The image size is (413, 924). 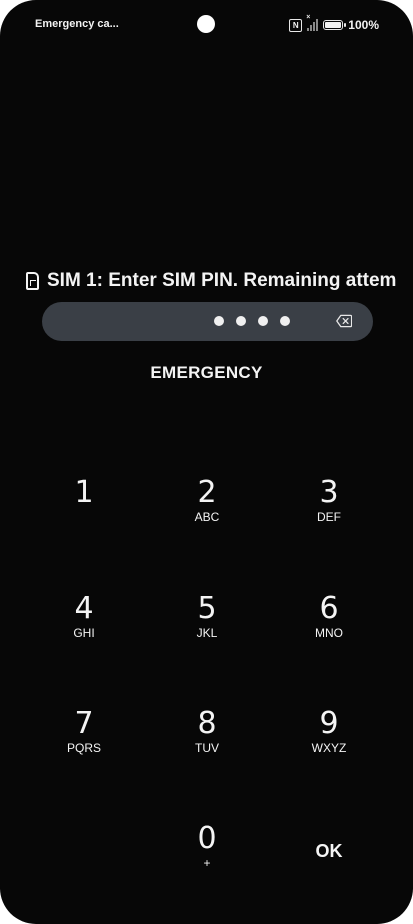 I want to click on sim-pin-prompt: SIM 1: Enter SIM PIN. Remaining attem, so click(x=219, y=281).